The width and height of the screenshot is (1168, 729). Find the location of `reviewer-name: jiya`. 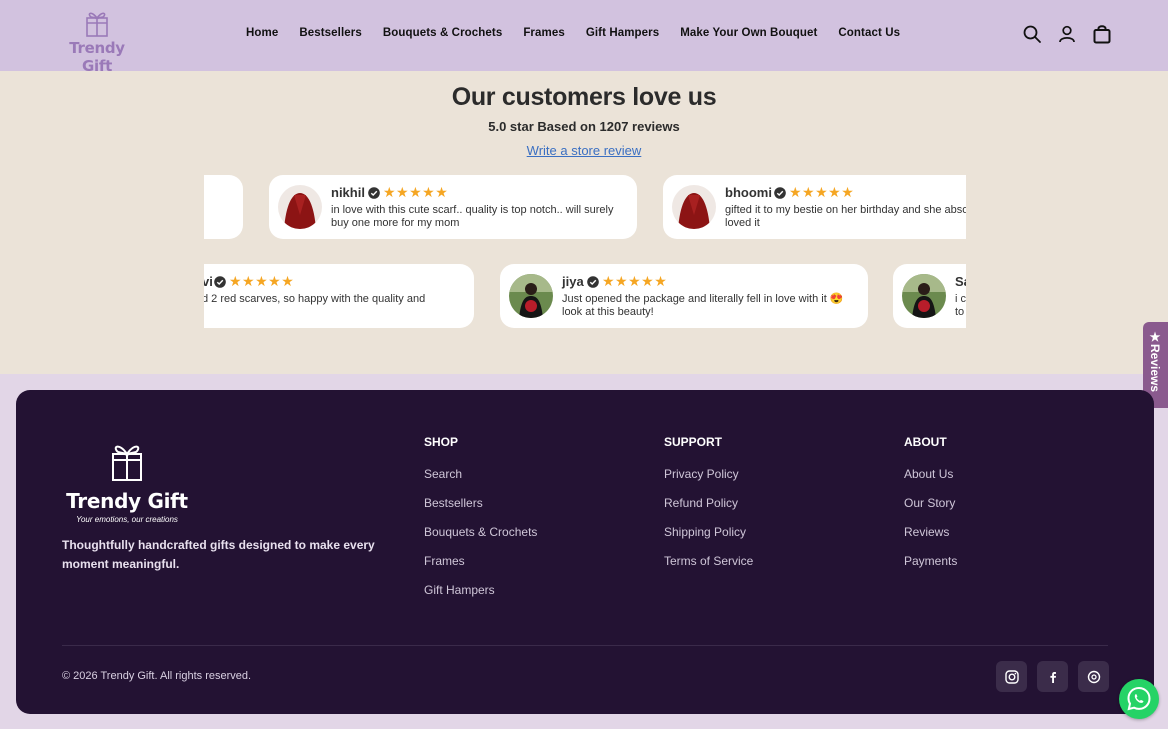

reviewer-name: jiya is located at coordinates (573, 281).